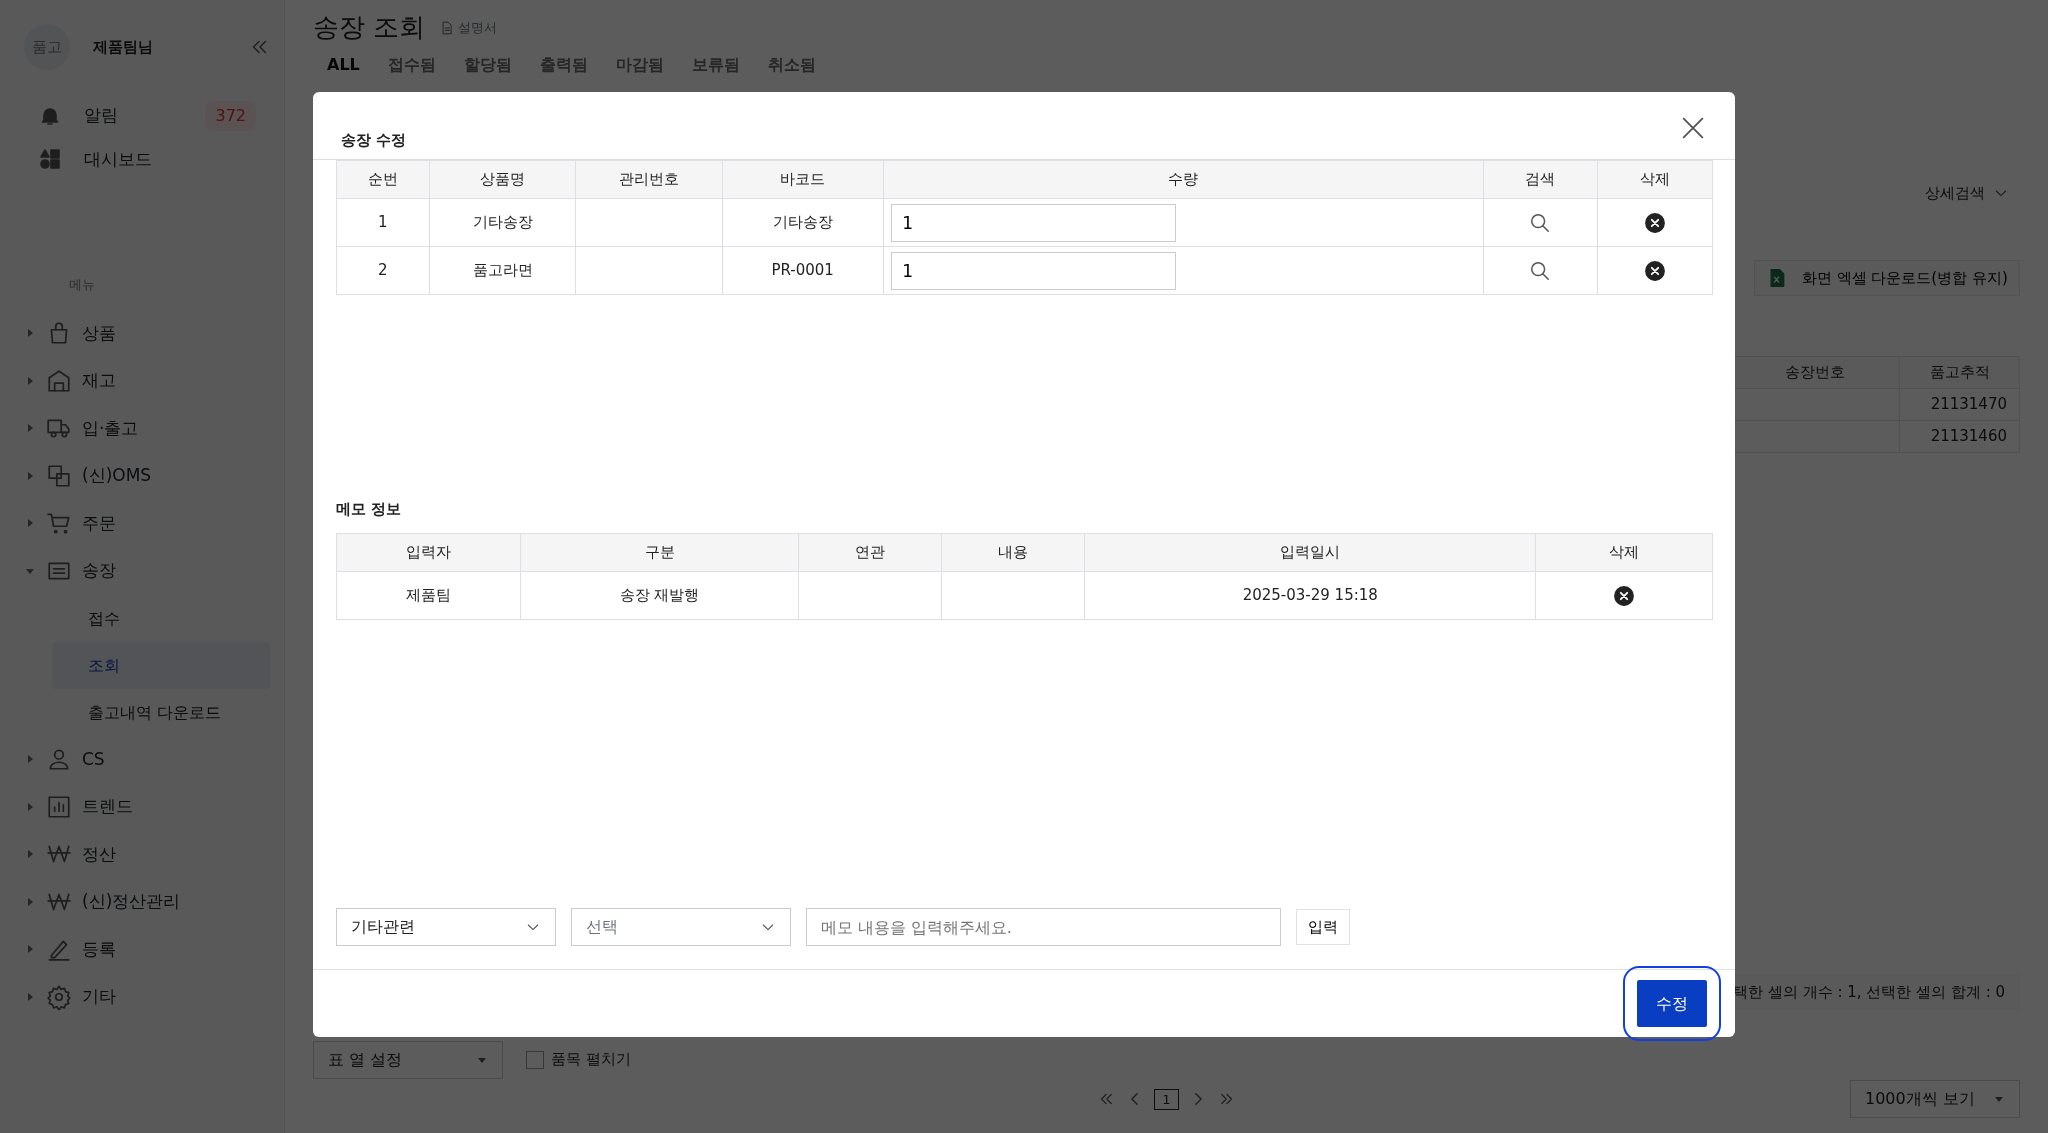 Image resolution: width=2048 pixels, height=1133 pixels. What do you see at coordinates (147, 759) in the screenshot?
I see `sidebar-menu-item: CS` at bounding box center [147, 759].